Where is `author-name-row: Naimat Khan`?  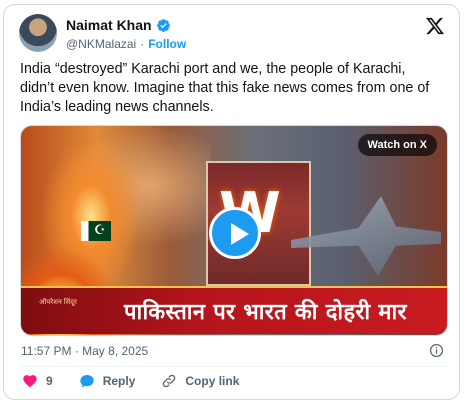
author-name-row: Naimat Khan is located at coordinates (118, 25).